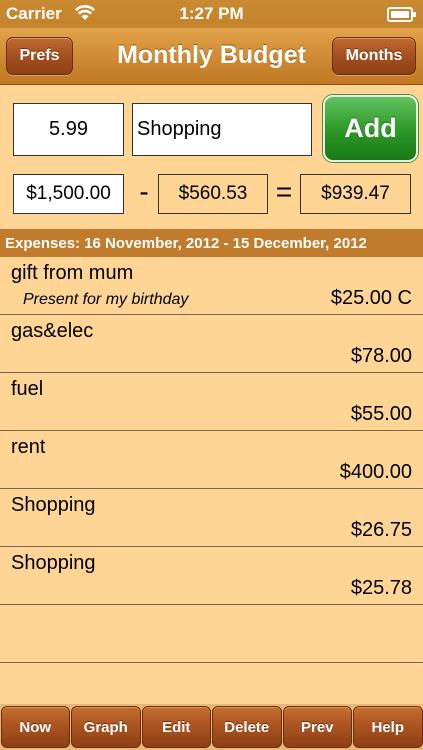 The width and height of the screenshot is (423, 750). Describe the element at coordinates (388, 727) in the screenshot. I see `help-button: Help` at that location.